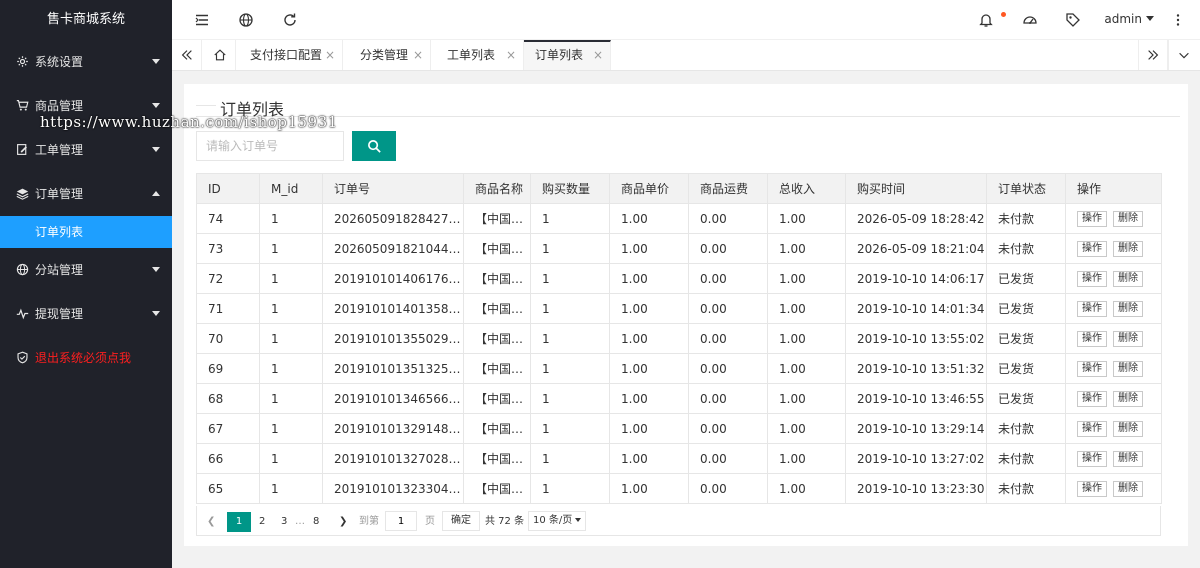 The width and height of the screenshot is (1200, 568). I want to click on sidebar-item-label: 提现管理, so click(59, 314).